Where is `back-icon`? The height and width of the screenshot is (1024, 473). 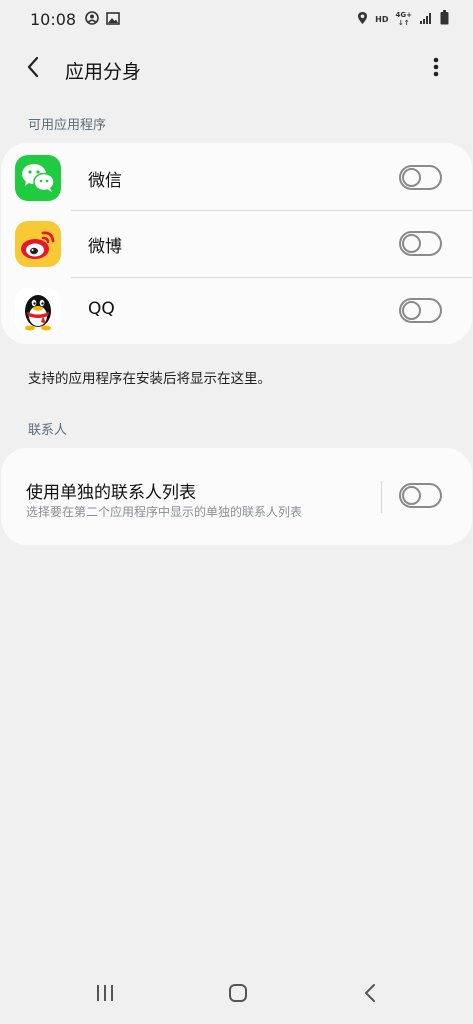 back-icon is located at coordinates (370, 995).